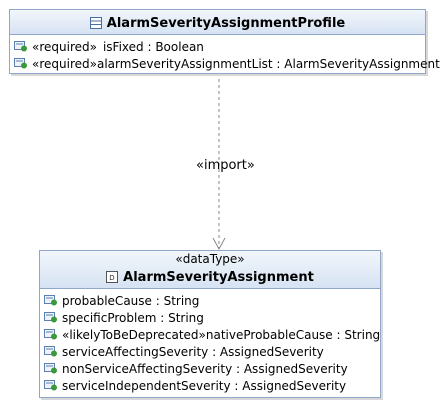  Describe the element at coordinates (226, 23) in the screenshot. I see `profile-name: AlarmSeverityAssignmentProfile` at that location.